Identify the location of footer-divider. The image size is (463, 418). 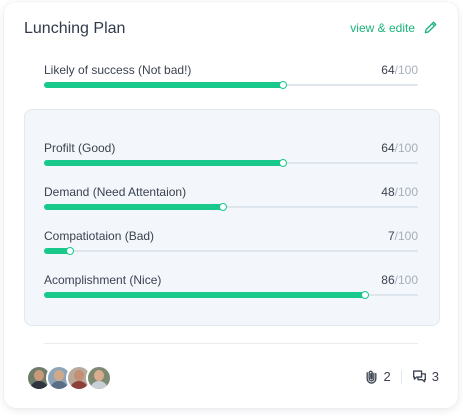
(231, 343).